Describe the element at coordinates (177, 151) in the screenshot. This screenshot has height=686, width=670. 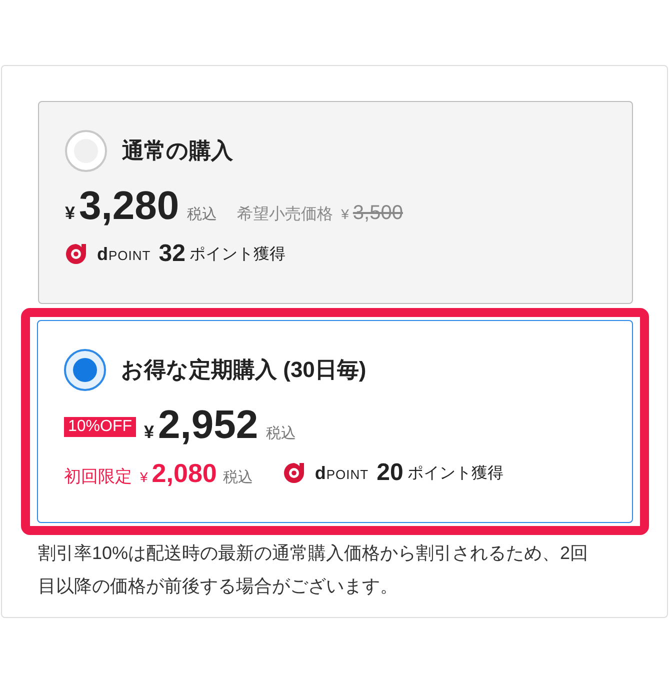
I see `option-title: 通常の購入` at that location.